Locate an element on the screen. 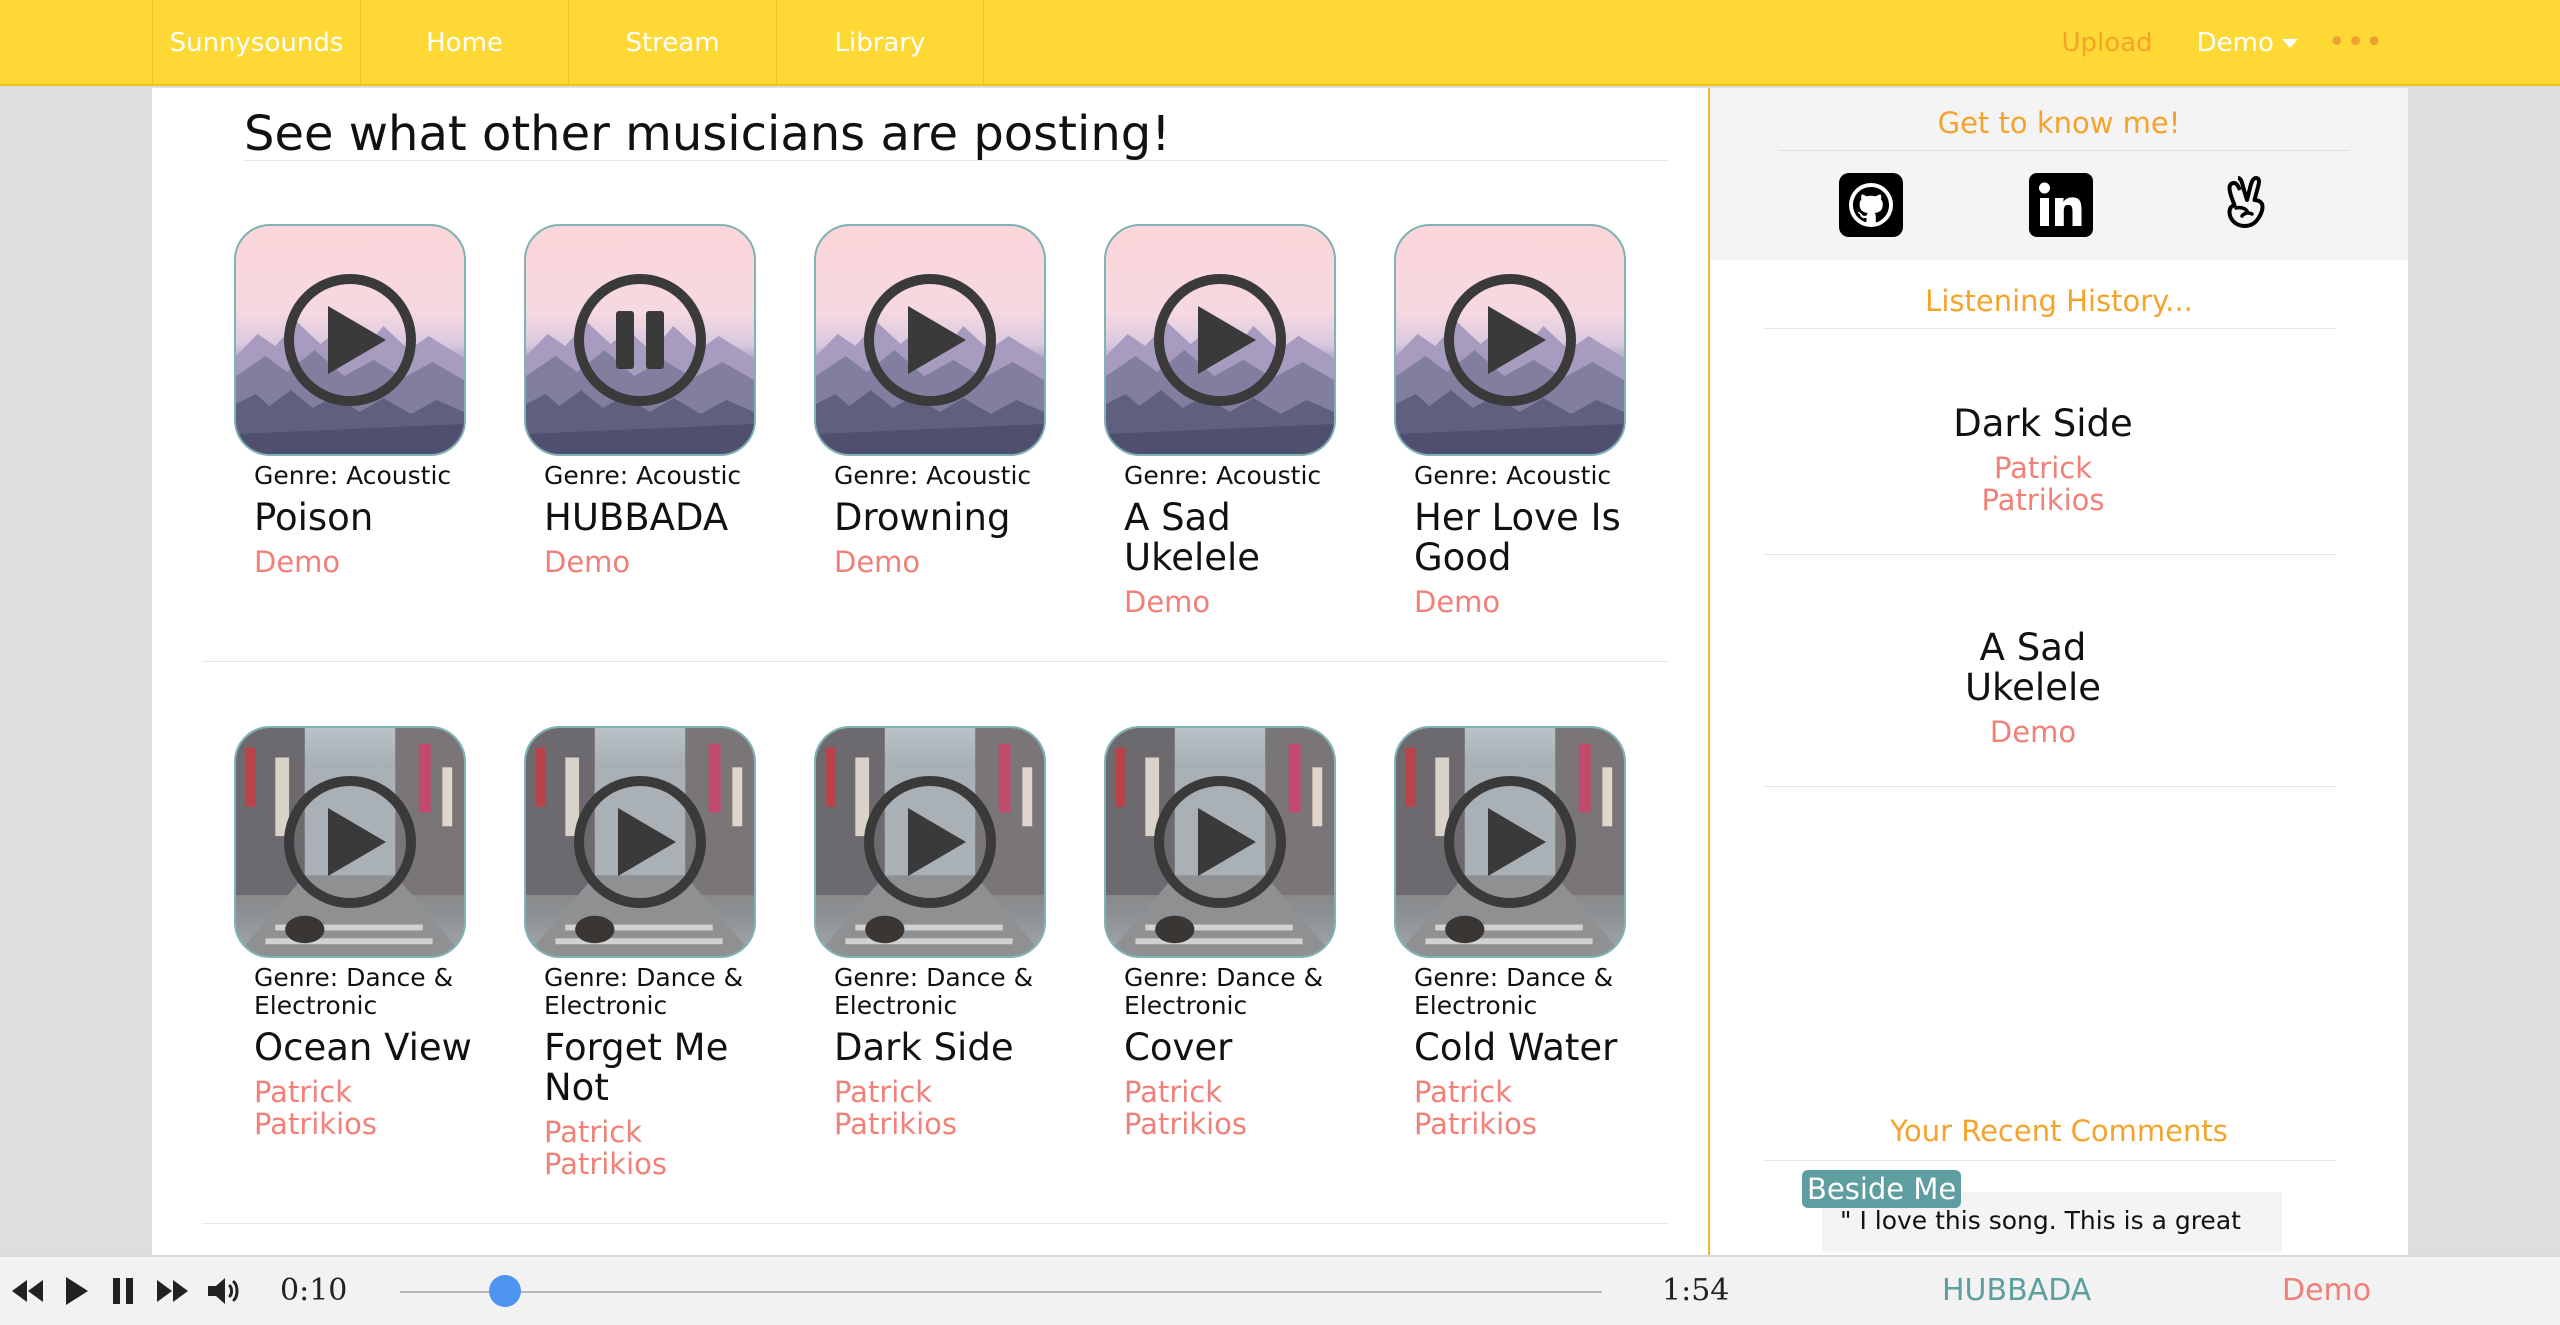 The image size is (2560, 1325). nav-right: Upload Demo ••• is located at coordinates (2223, 43).